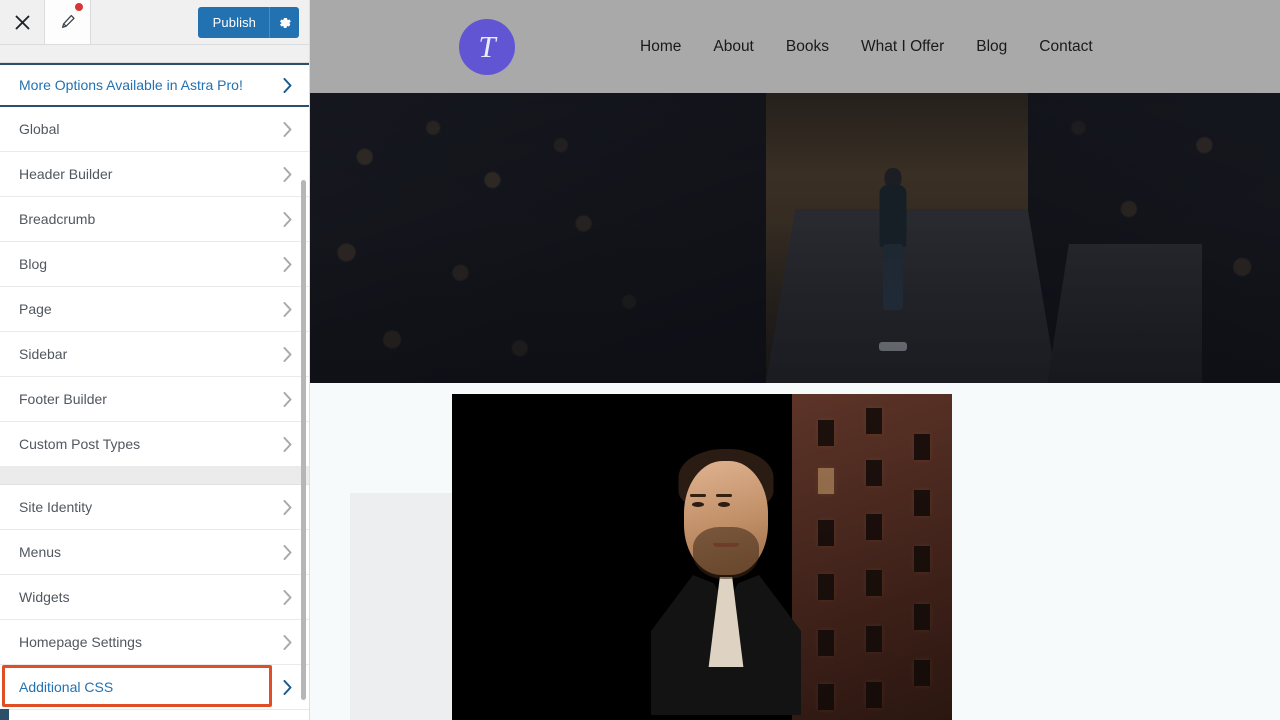 This screenshot has height=720, width=1280. Describe the element at coordinates (872, 557) in the screenshot. I see `portrait-background-building` at that location.